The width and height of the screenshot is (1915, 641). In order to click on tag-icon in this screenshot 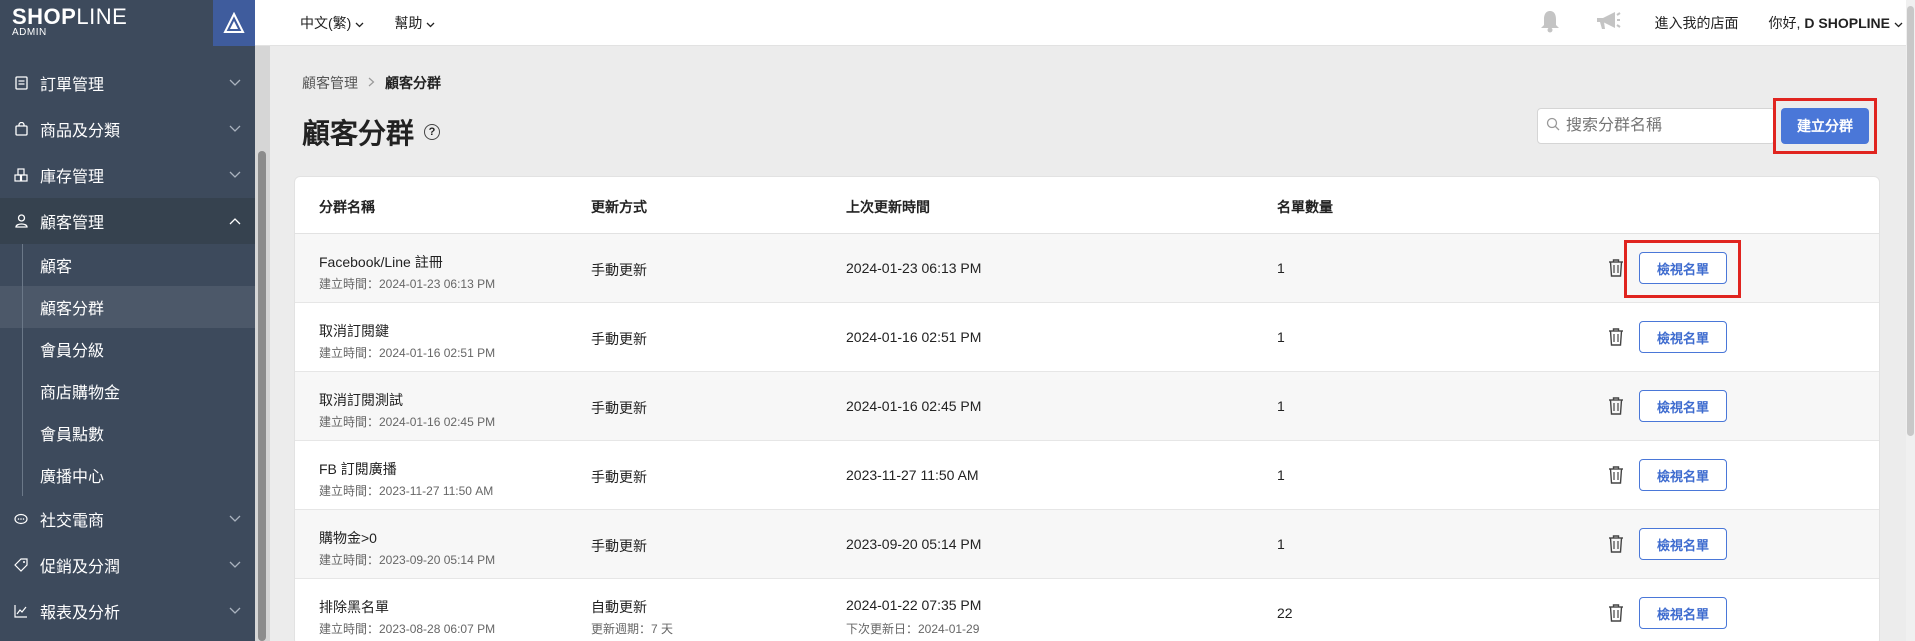, I will do `click(21, 565)`.